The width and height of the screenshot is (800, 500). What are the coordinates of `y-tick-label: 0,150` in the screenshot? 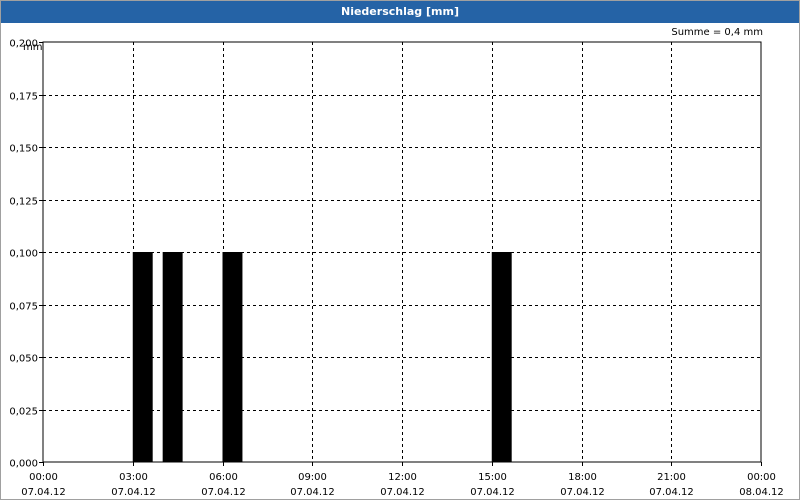 It's located at (23, 149).